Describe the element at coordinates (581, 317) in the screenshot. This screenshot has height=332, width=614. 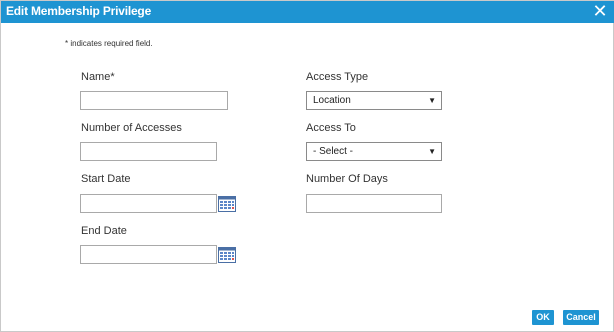
I see `cancel-button: Cancel` at that location.